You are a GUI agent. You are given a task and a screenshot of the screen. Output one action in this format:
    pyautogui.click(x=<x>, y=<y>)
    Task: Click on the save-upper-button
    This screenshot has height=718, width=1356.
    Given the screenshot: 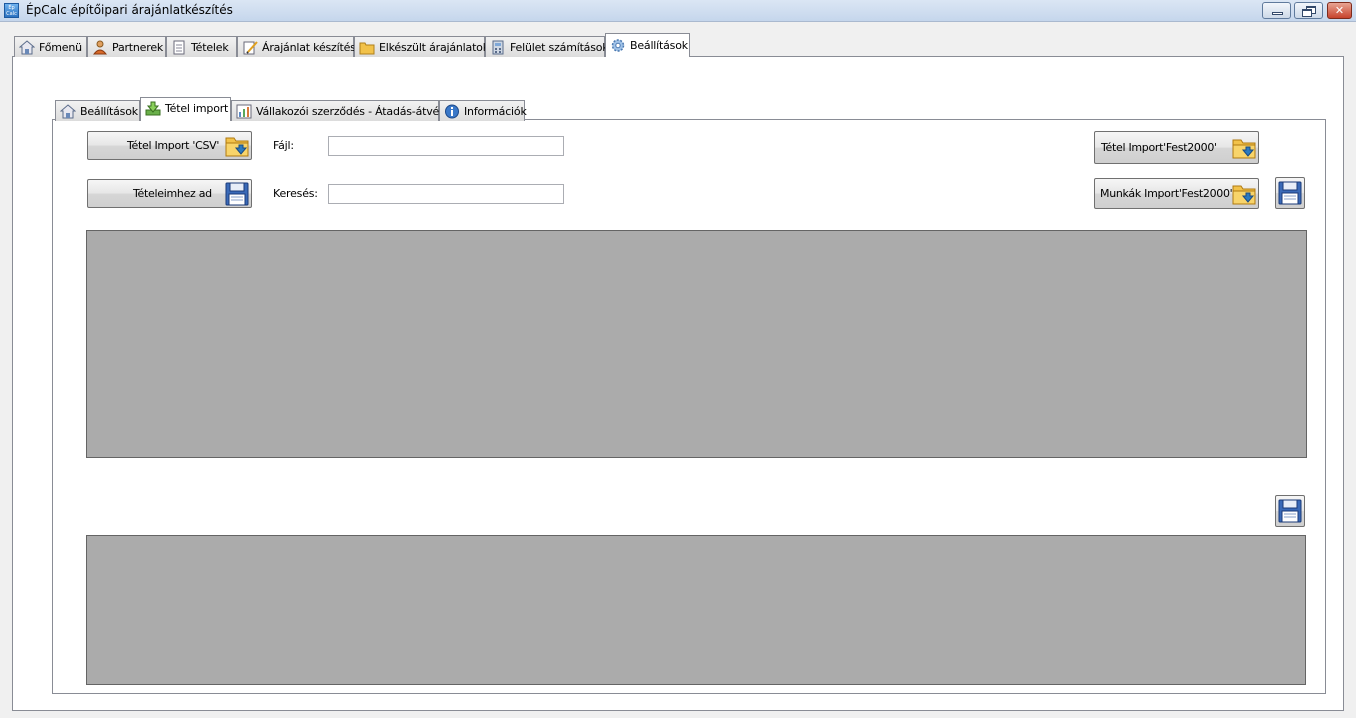 What is the action you would take?
    pyautogui.click(x=1290, y=193)
    